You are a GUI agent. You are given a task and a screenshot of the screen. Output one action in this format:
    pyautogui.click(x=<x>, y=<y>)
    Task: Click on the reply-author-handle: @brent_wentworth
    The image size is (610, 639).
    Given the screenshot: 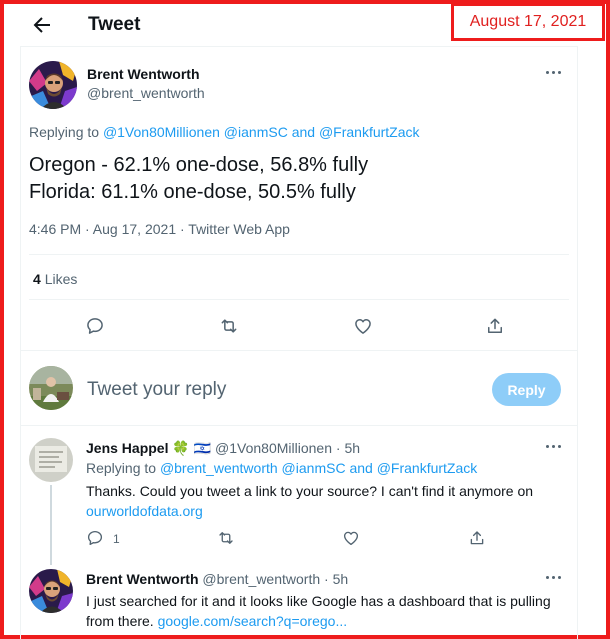 What is the action you would take?
    pyautogui.click(x=261, y=579)
    